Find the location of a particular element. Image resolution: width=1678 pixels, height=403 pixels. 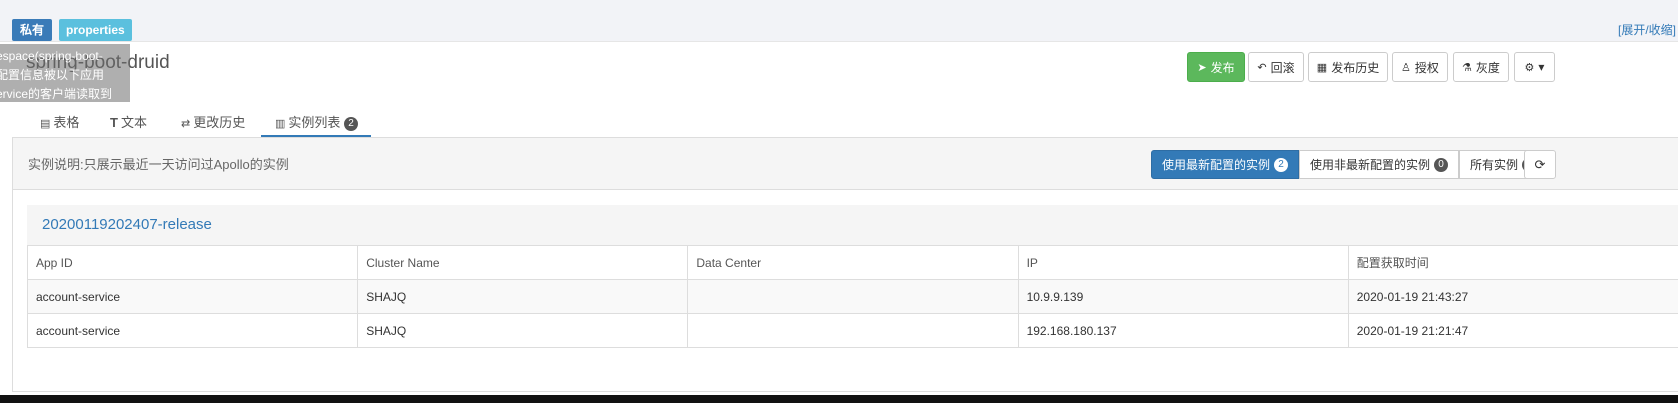

tab-label: 实例列表 is located at coordinates (314, 122).